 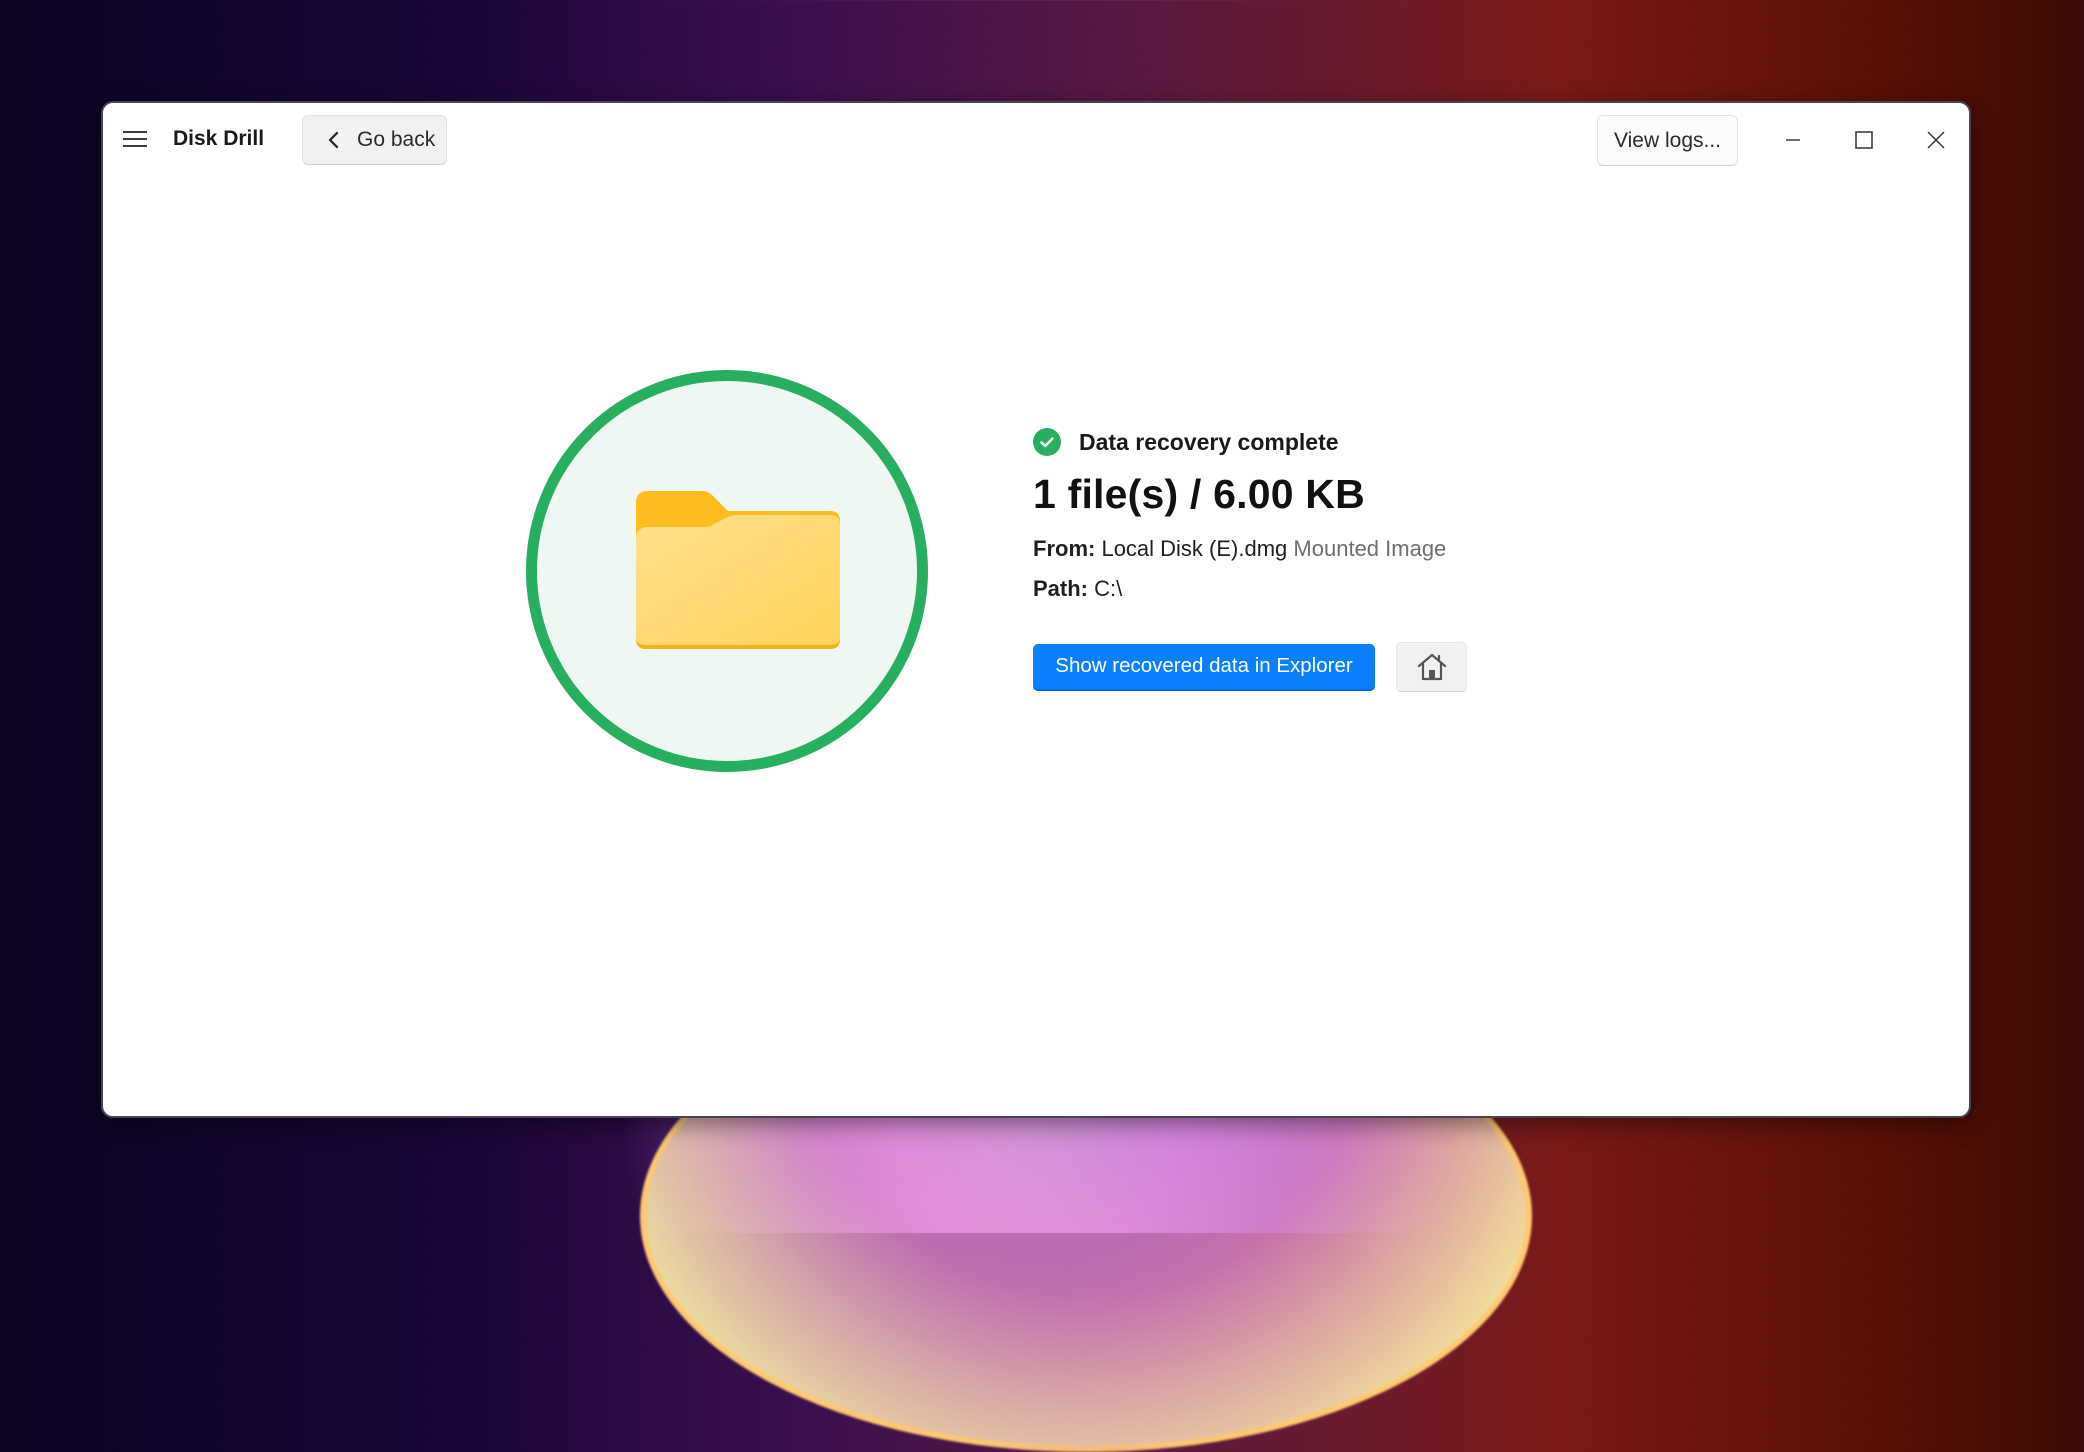 I want to click on minimize-icon, so click(x=1793, y=140).